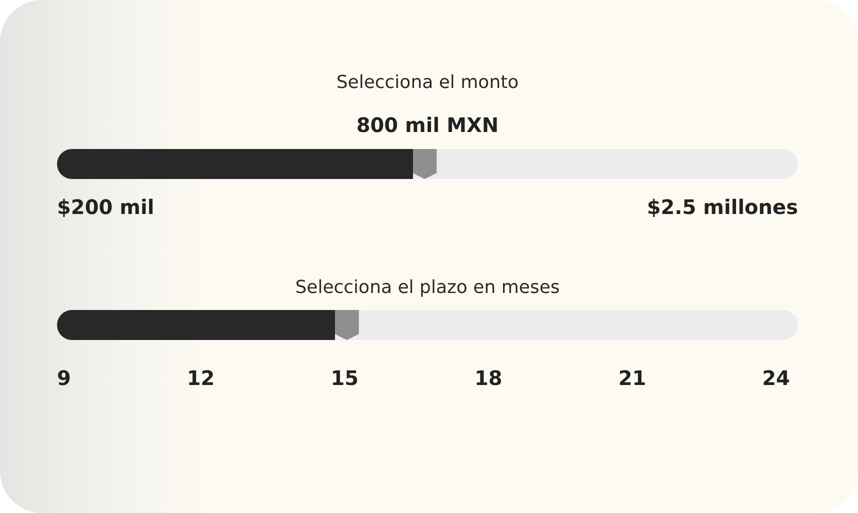  What do you see at coordinates (488, 378) in the screenshot?
I see `tick-label: 18` at bounding box center [488, 378].